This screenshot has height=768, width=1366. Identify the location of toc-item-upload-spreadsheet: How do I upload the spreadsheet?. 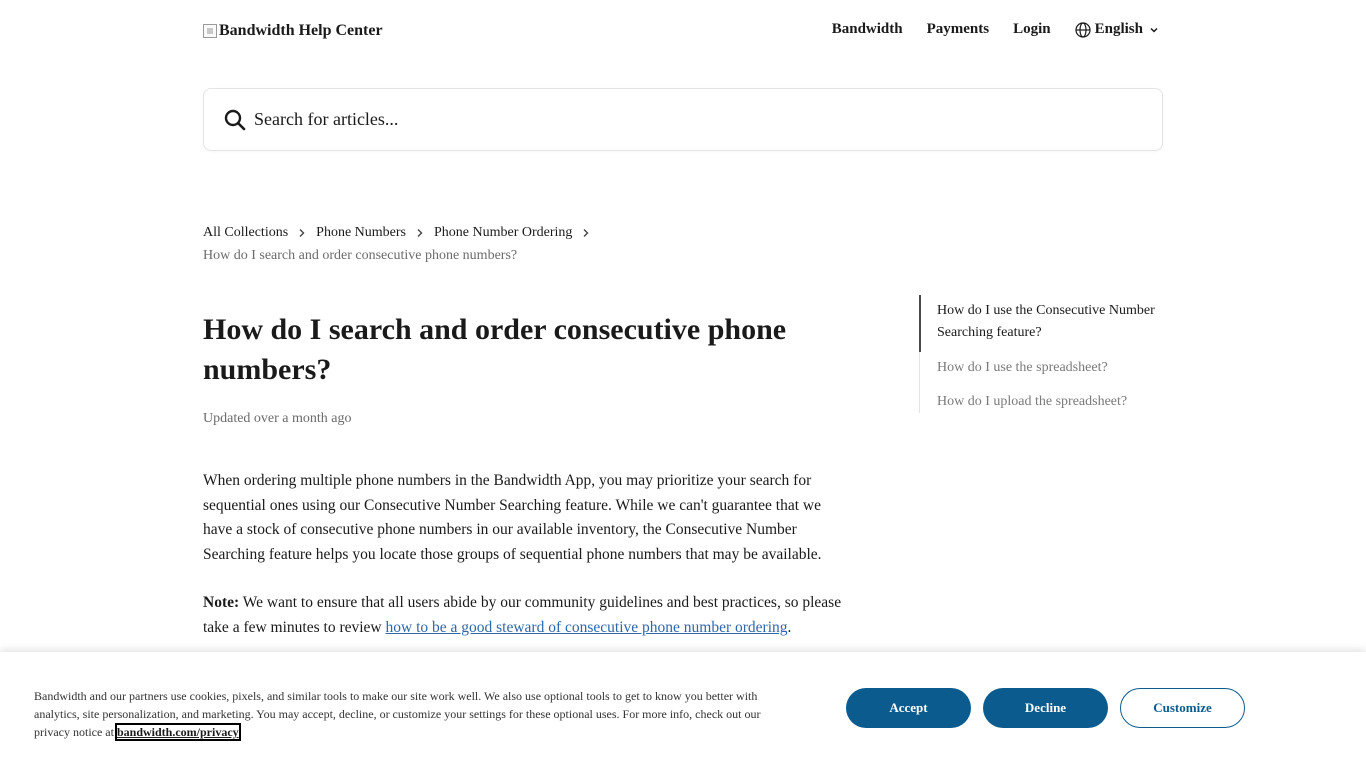
(1041, 402).